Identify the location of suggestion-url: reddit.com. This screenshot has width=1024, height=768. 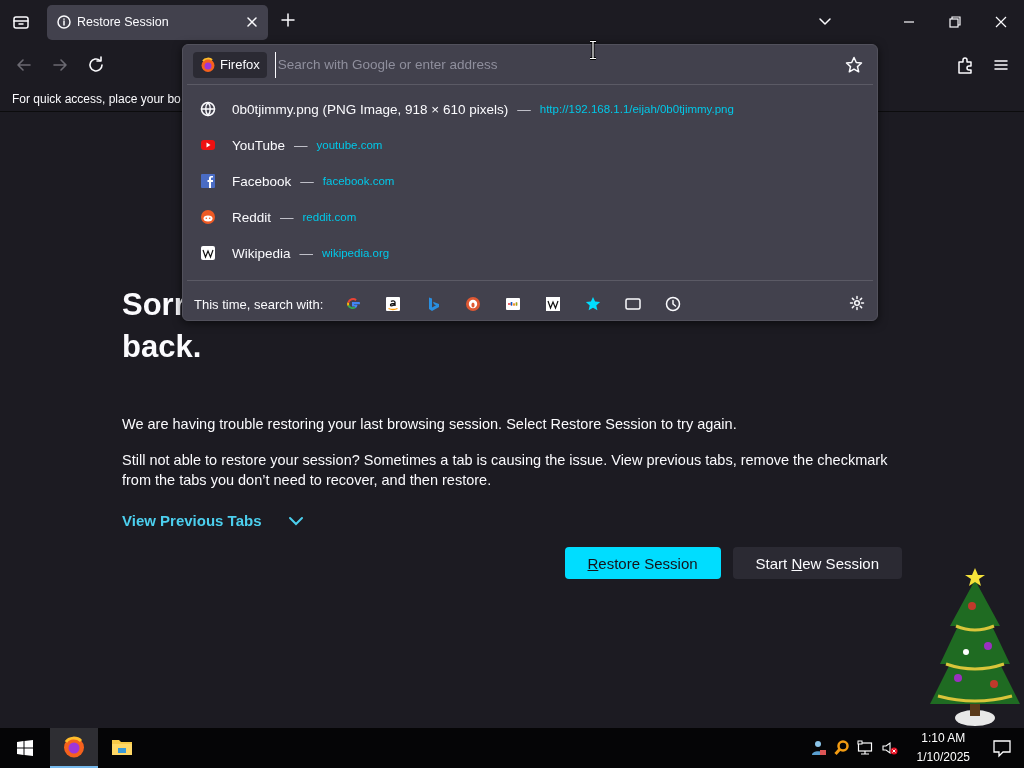
(329, 217).